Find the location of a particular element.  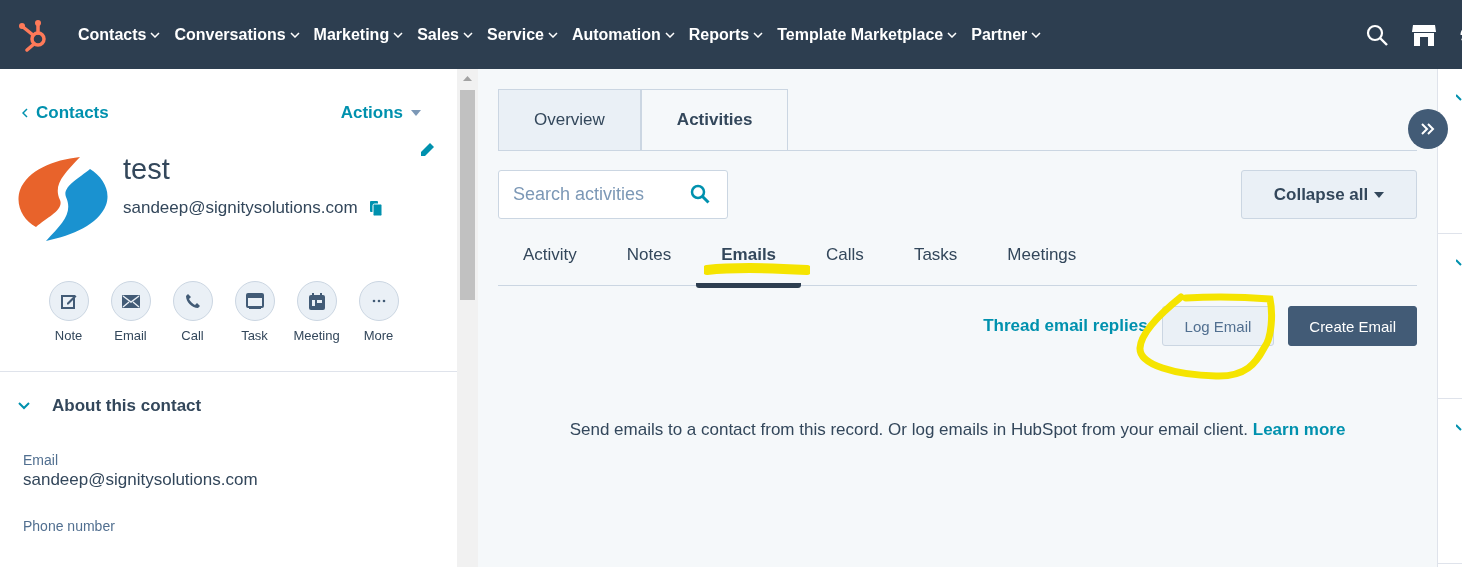

expand-panel-button is located at coordinates (1428, 129).